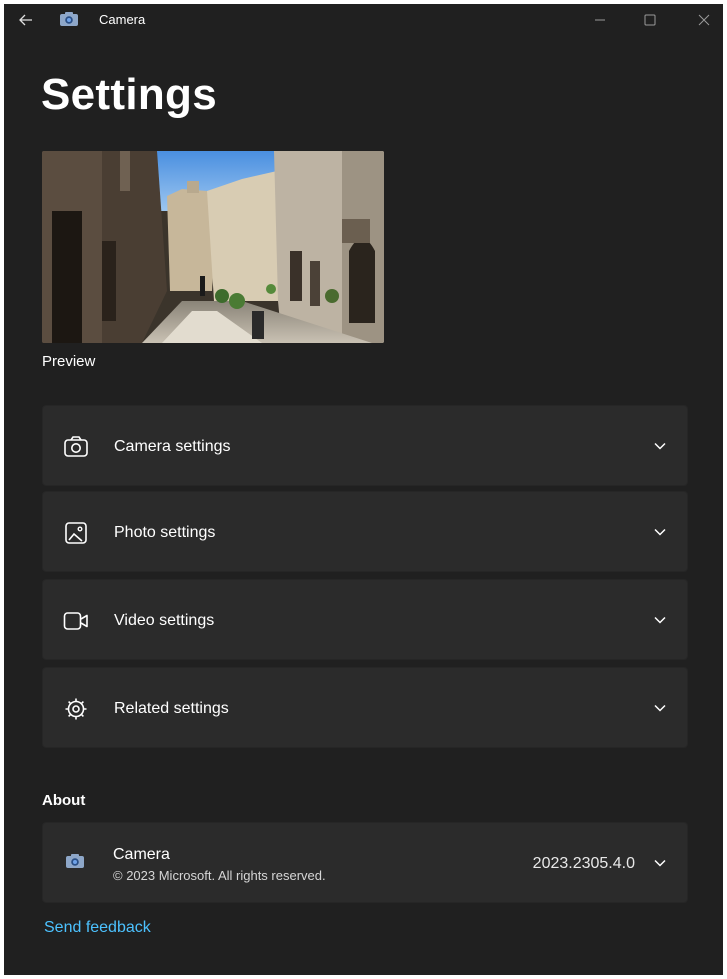  What do you see at coordinates (703, 20) in the screenshot?
I see `close-icon` at bounding box center [703, 20].